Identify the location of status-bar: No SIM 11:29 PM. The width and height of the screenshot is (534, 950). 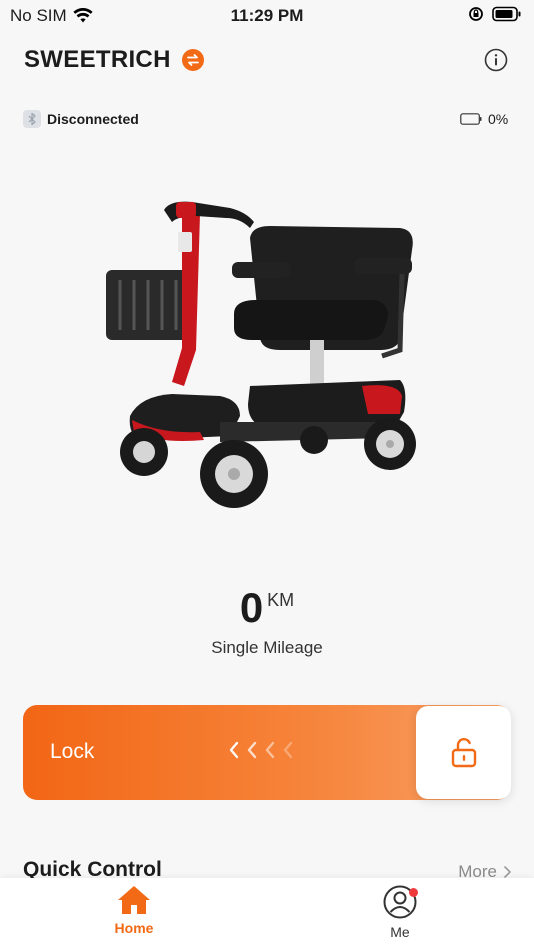
(267, 16).